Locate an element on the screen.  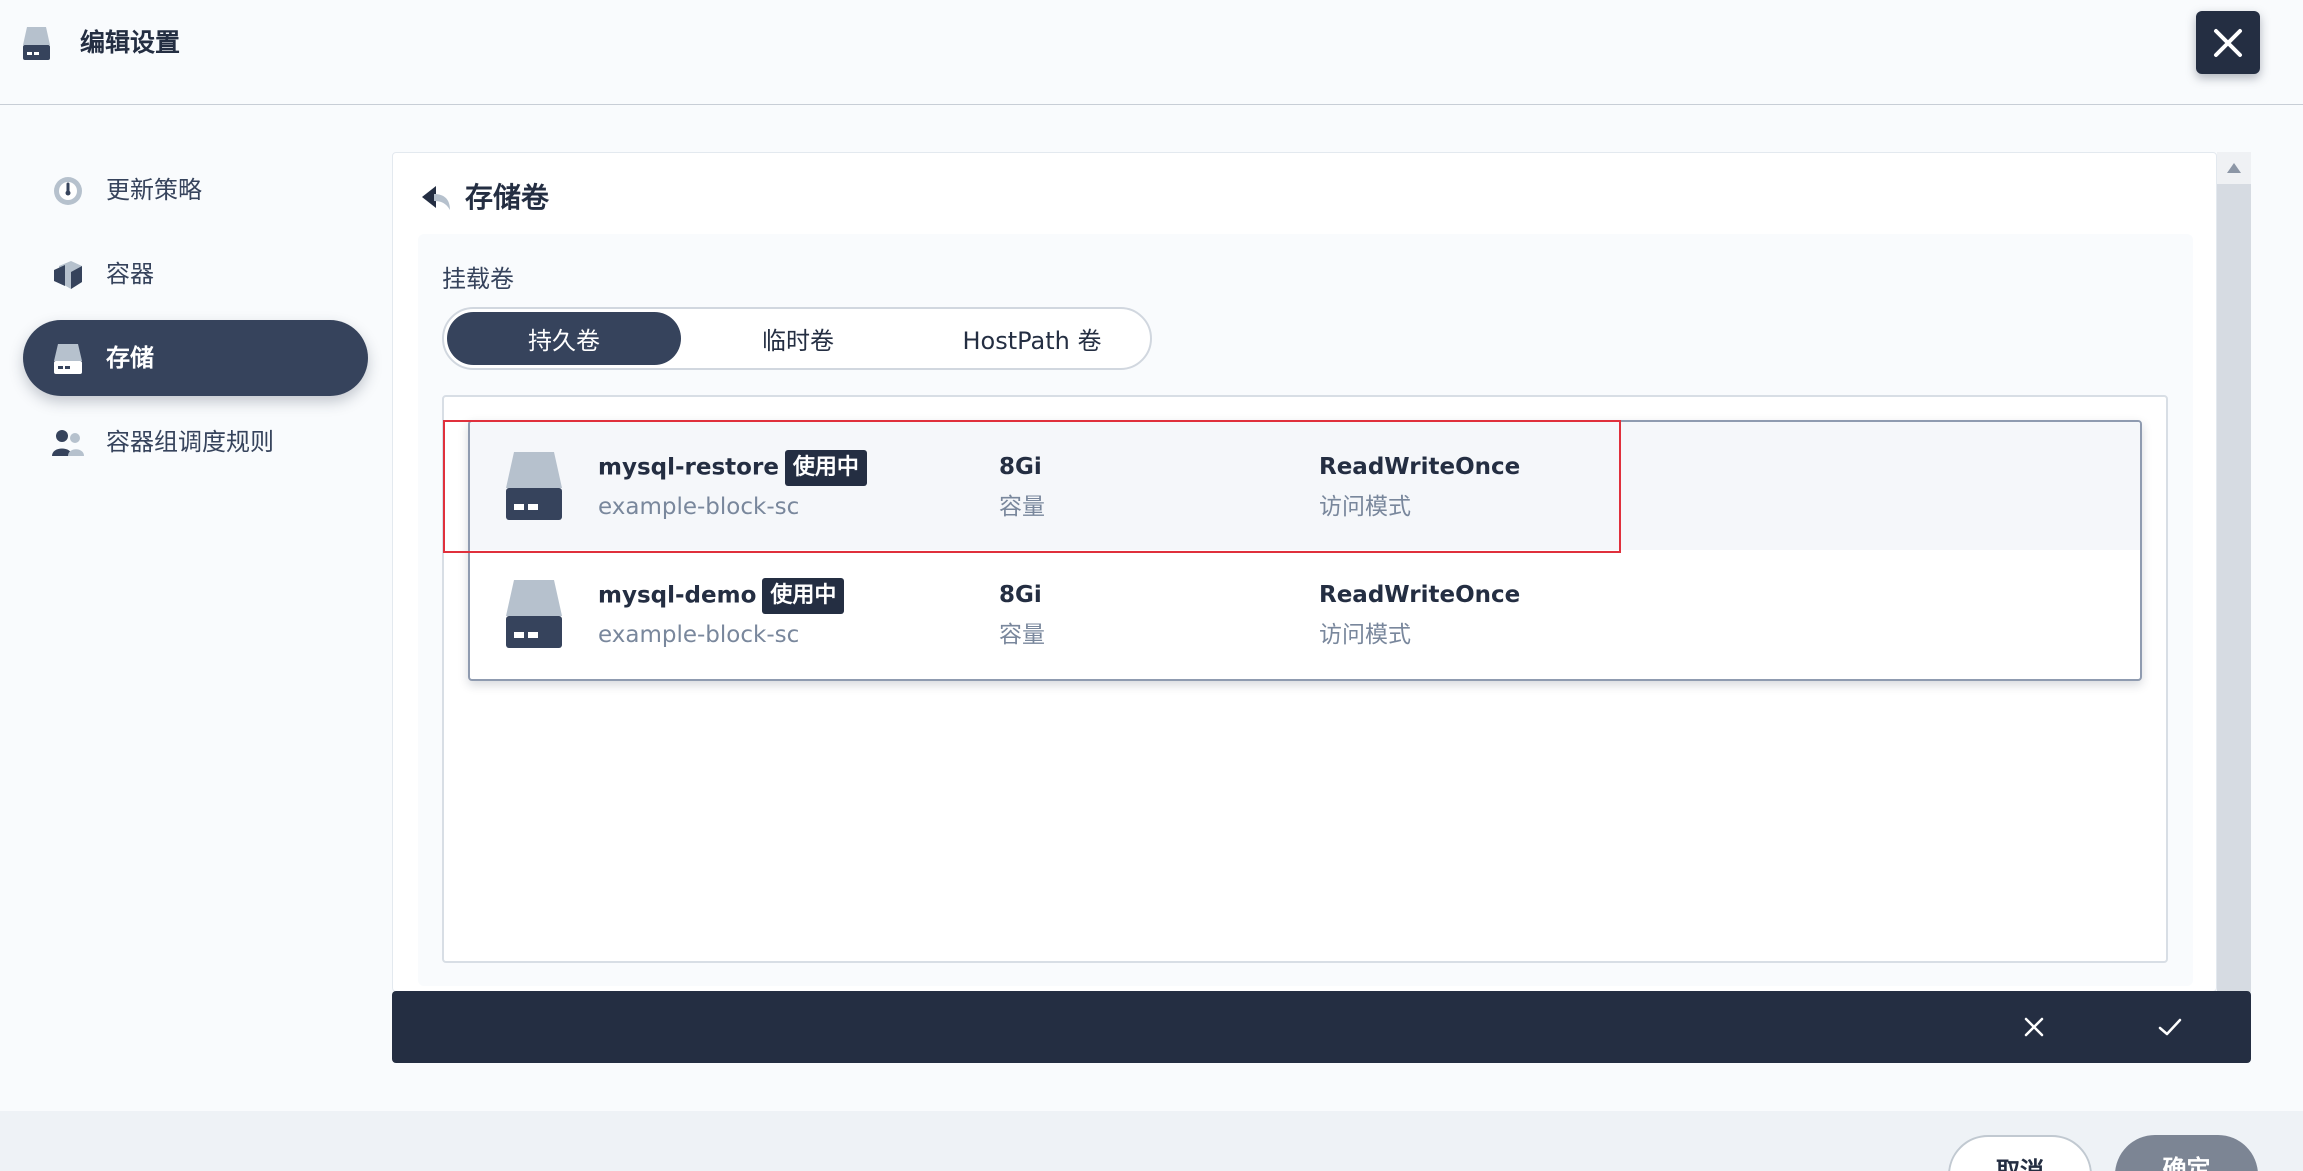
volume-action-bar is located at coordinates (1321, 1027).